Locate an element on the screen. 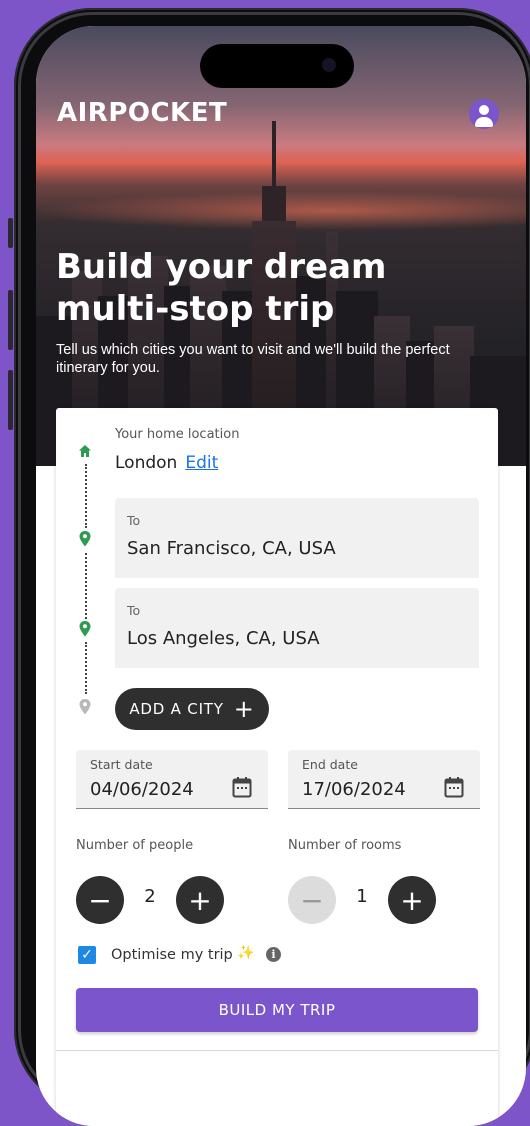  info-icon: i is located at coordinates (273, 954).